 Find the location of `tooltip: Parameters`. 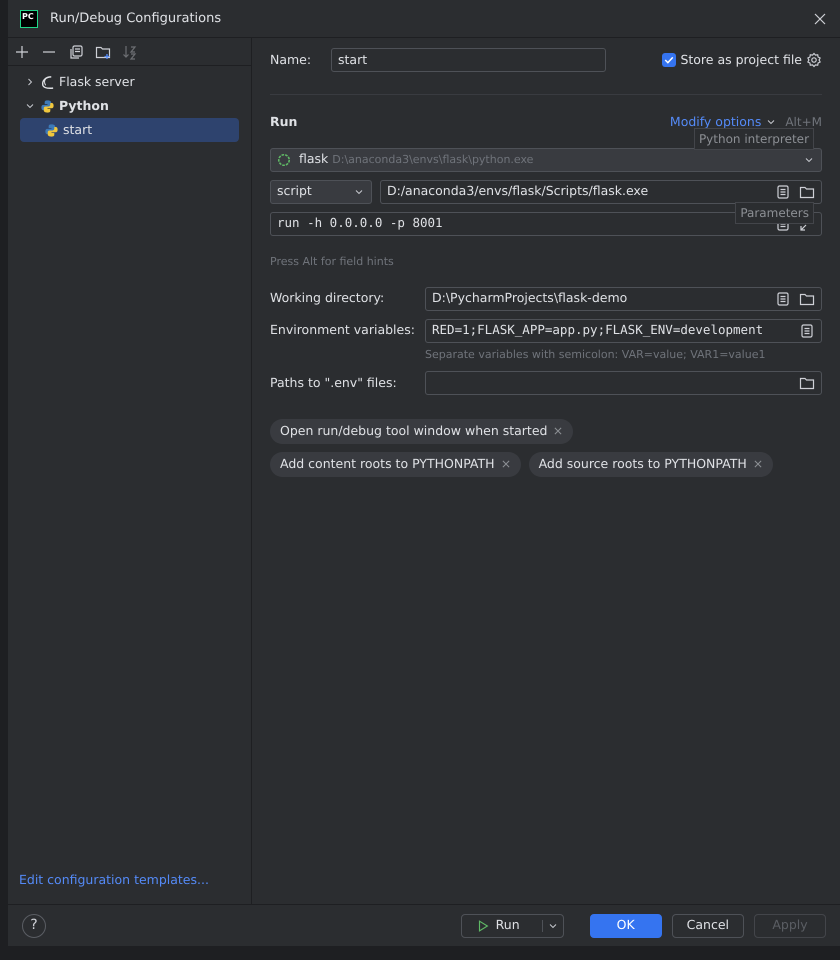

tooltip: Parameters is located at coordinates (774, 213).